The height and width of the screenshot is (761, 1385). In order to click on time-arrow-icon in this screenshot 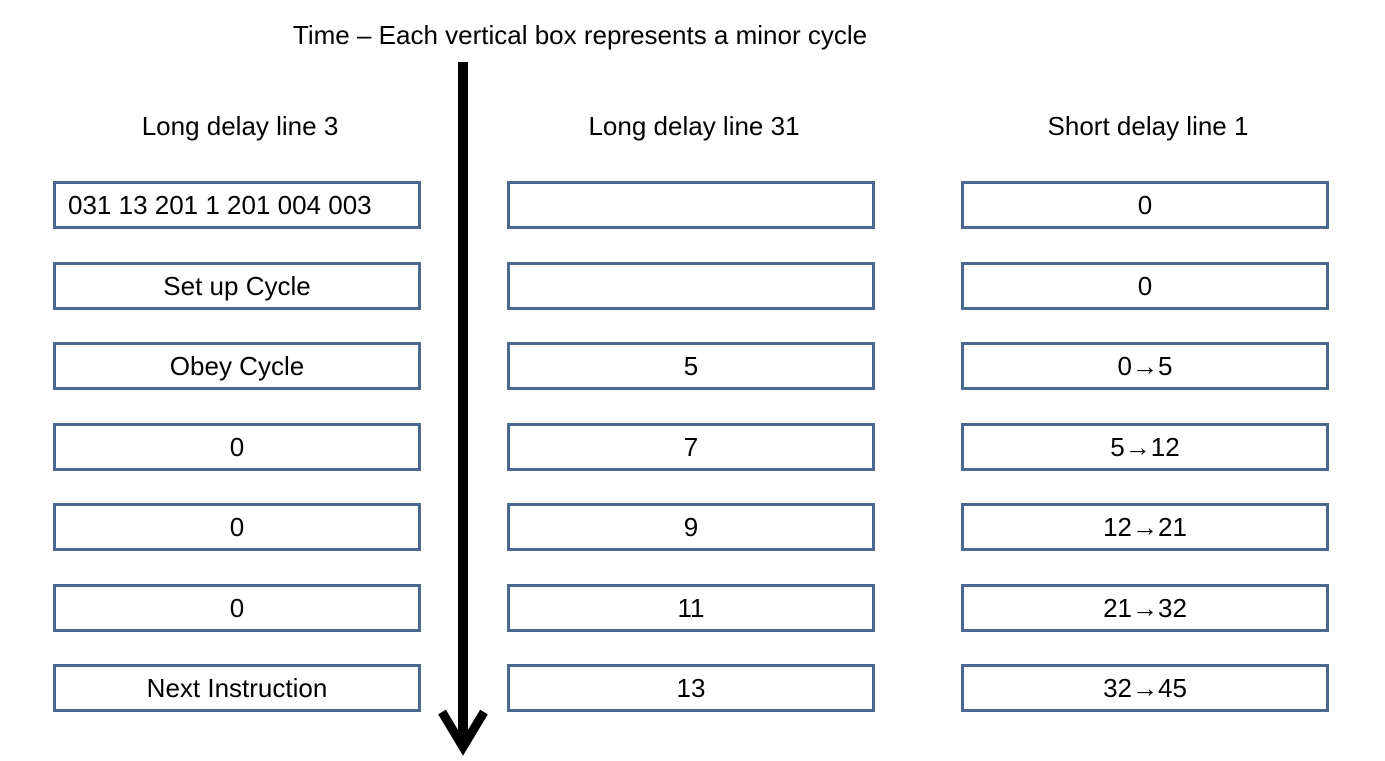, I will do `click(463, 409)`.